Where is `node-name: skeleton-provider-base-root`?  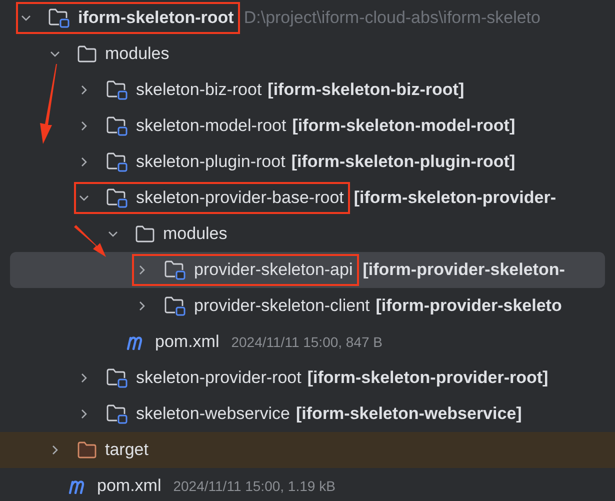 node-name: skeleton-provider-base-root is located at coordinates (240, 198).